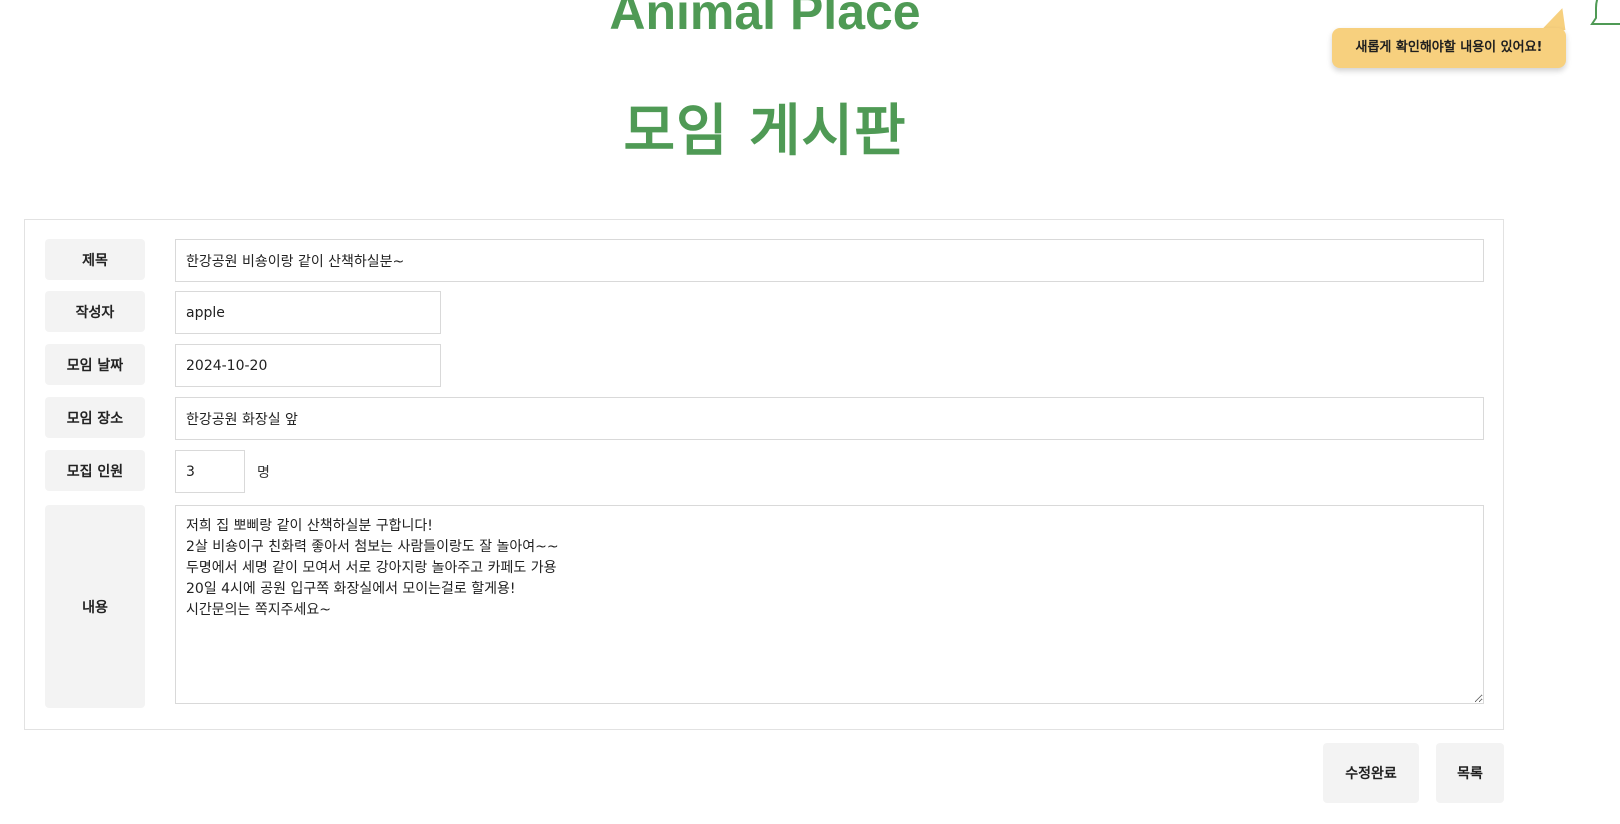  What do you see at coordinates (263, 473) in the screenshot?
I see `recruit-count-unit: 명` at bounding box center [263, 473].